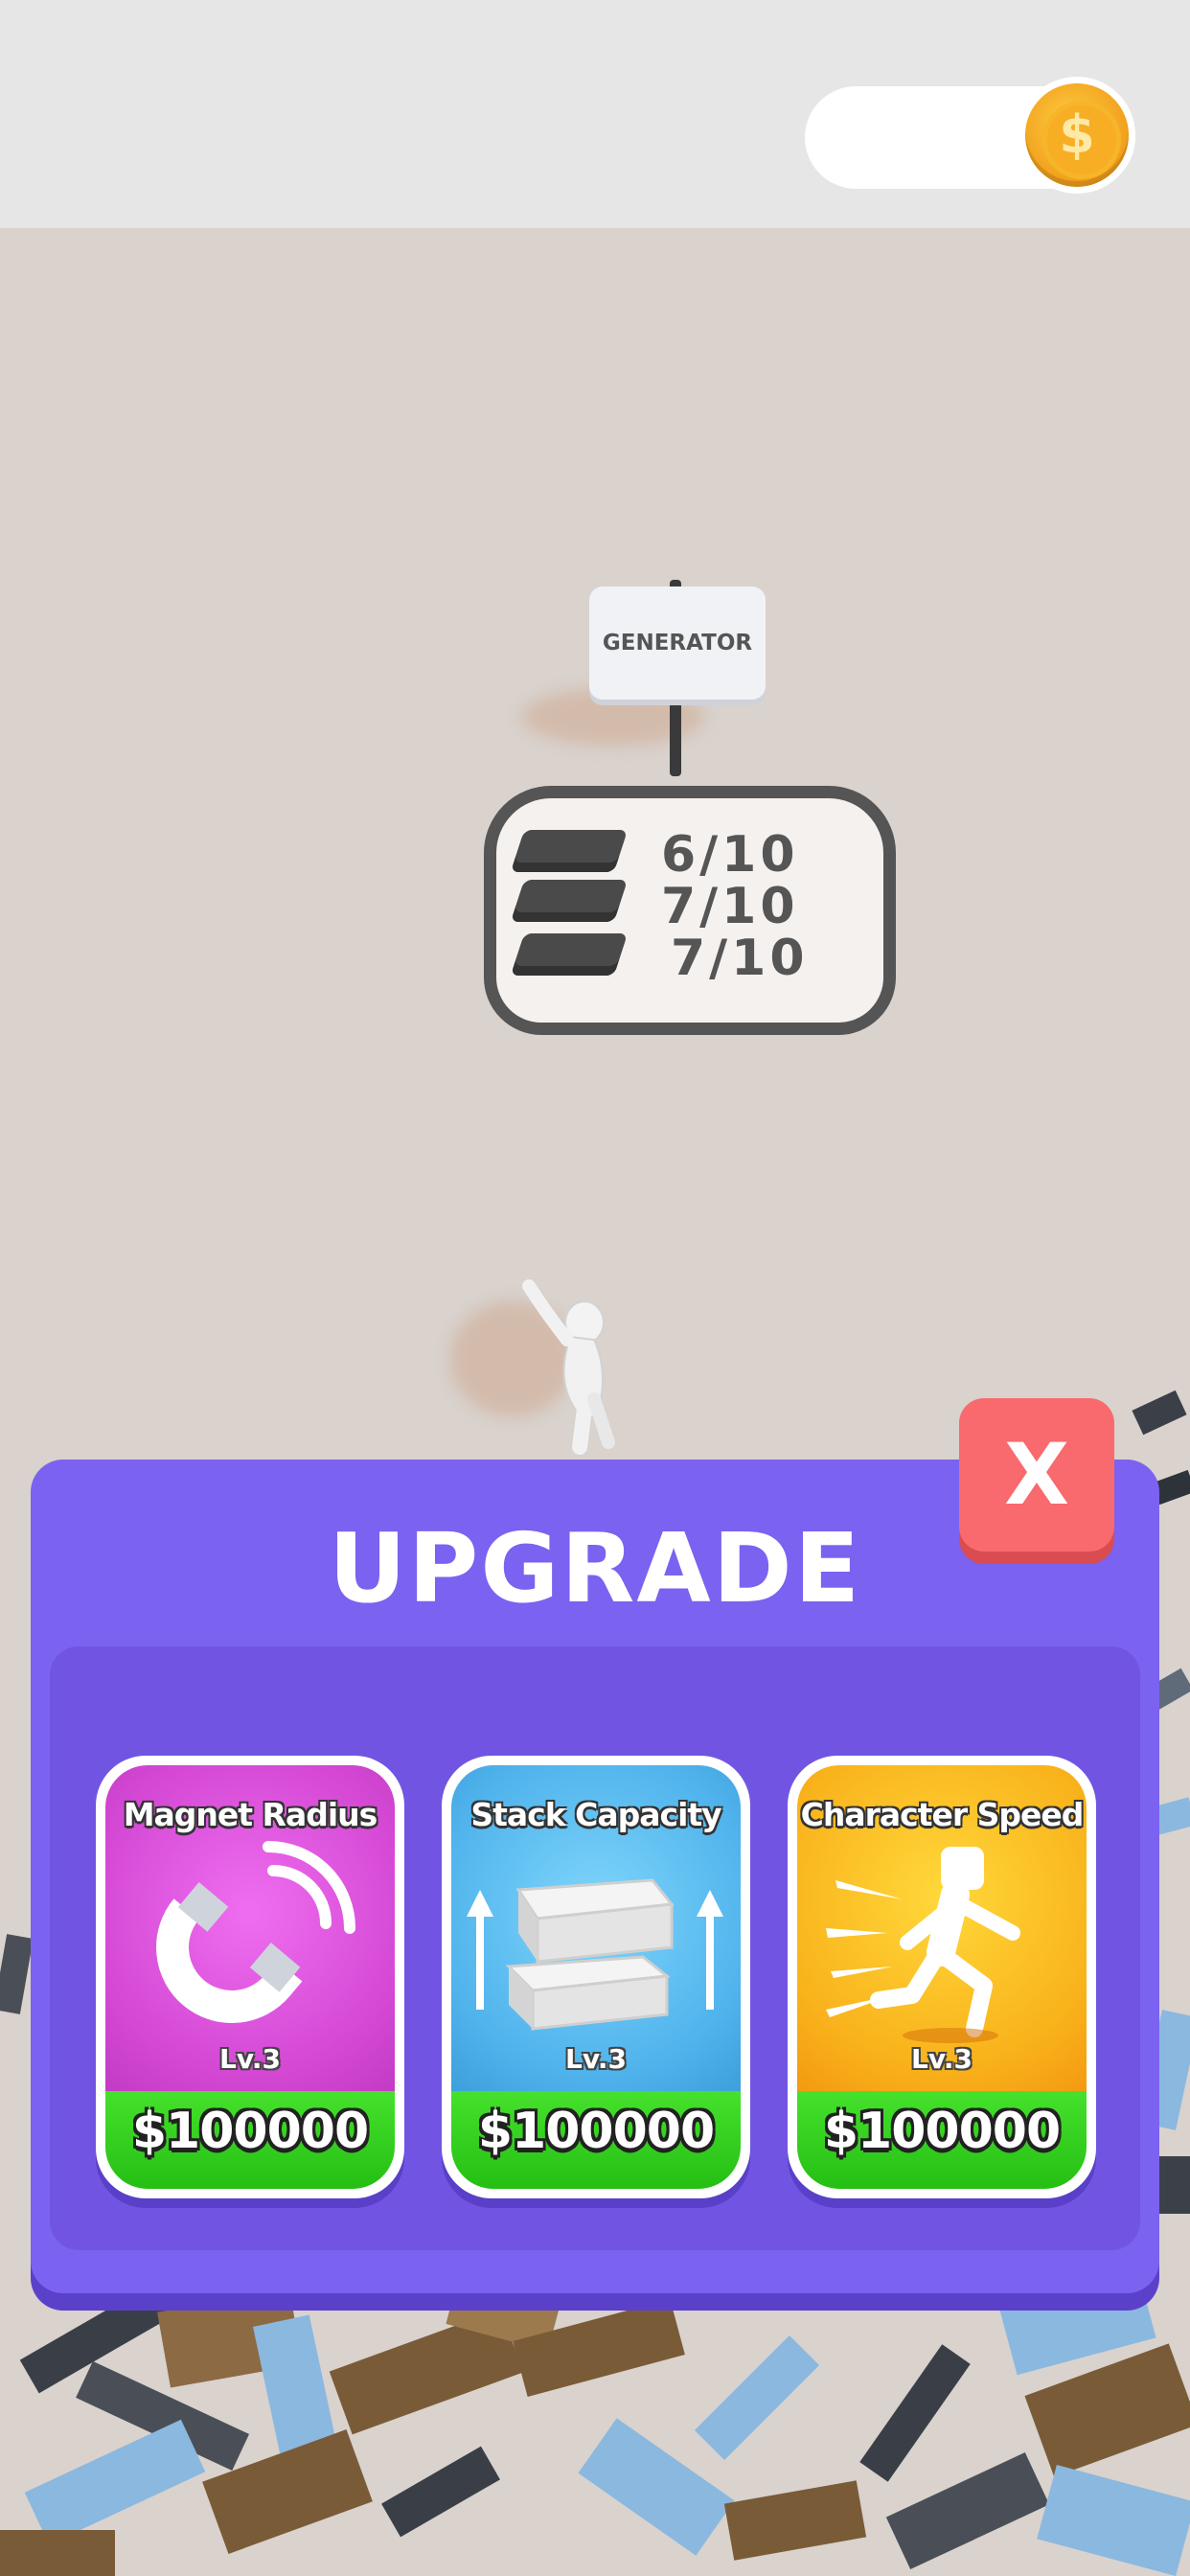 The image size is (1190, 2576). Describe the element at coordinates (256, 1932) in the screenshot. I see `magnet-icon` at that location.